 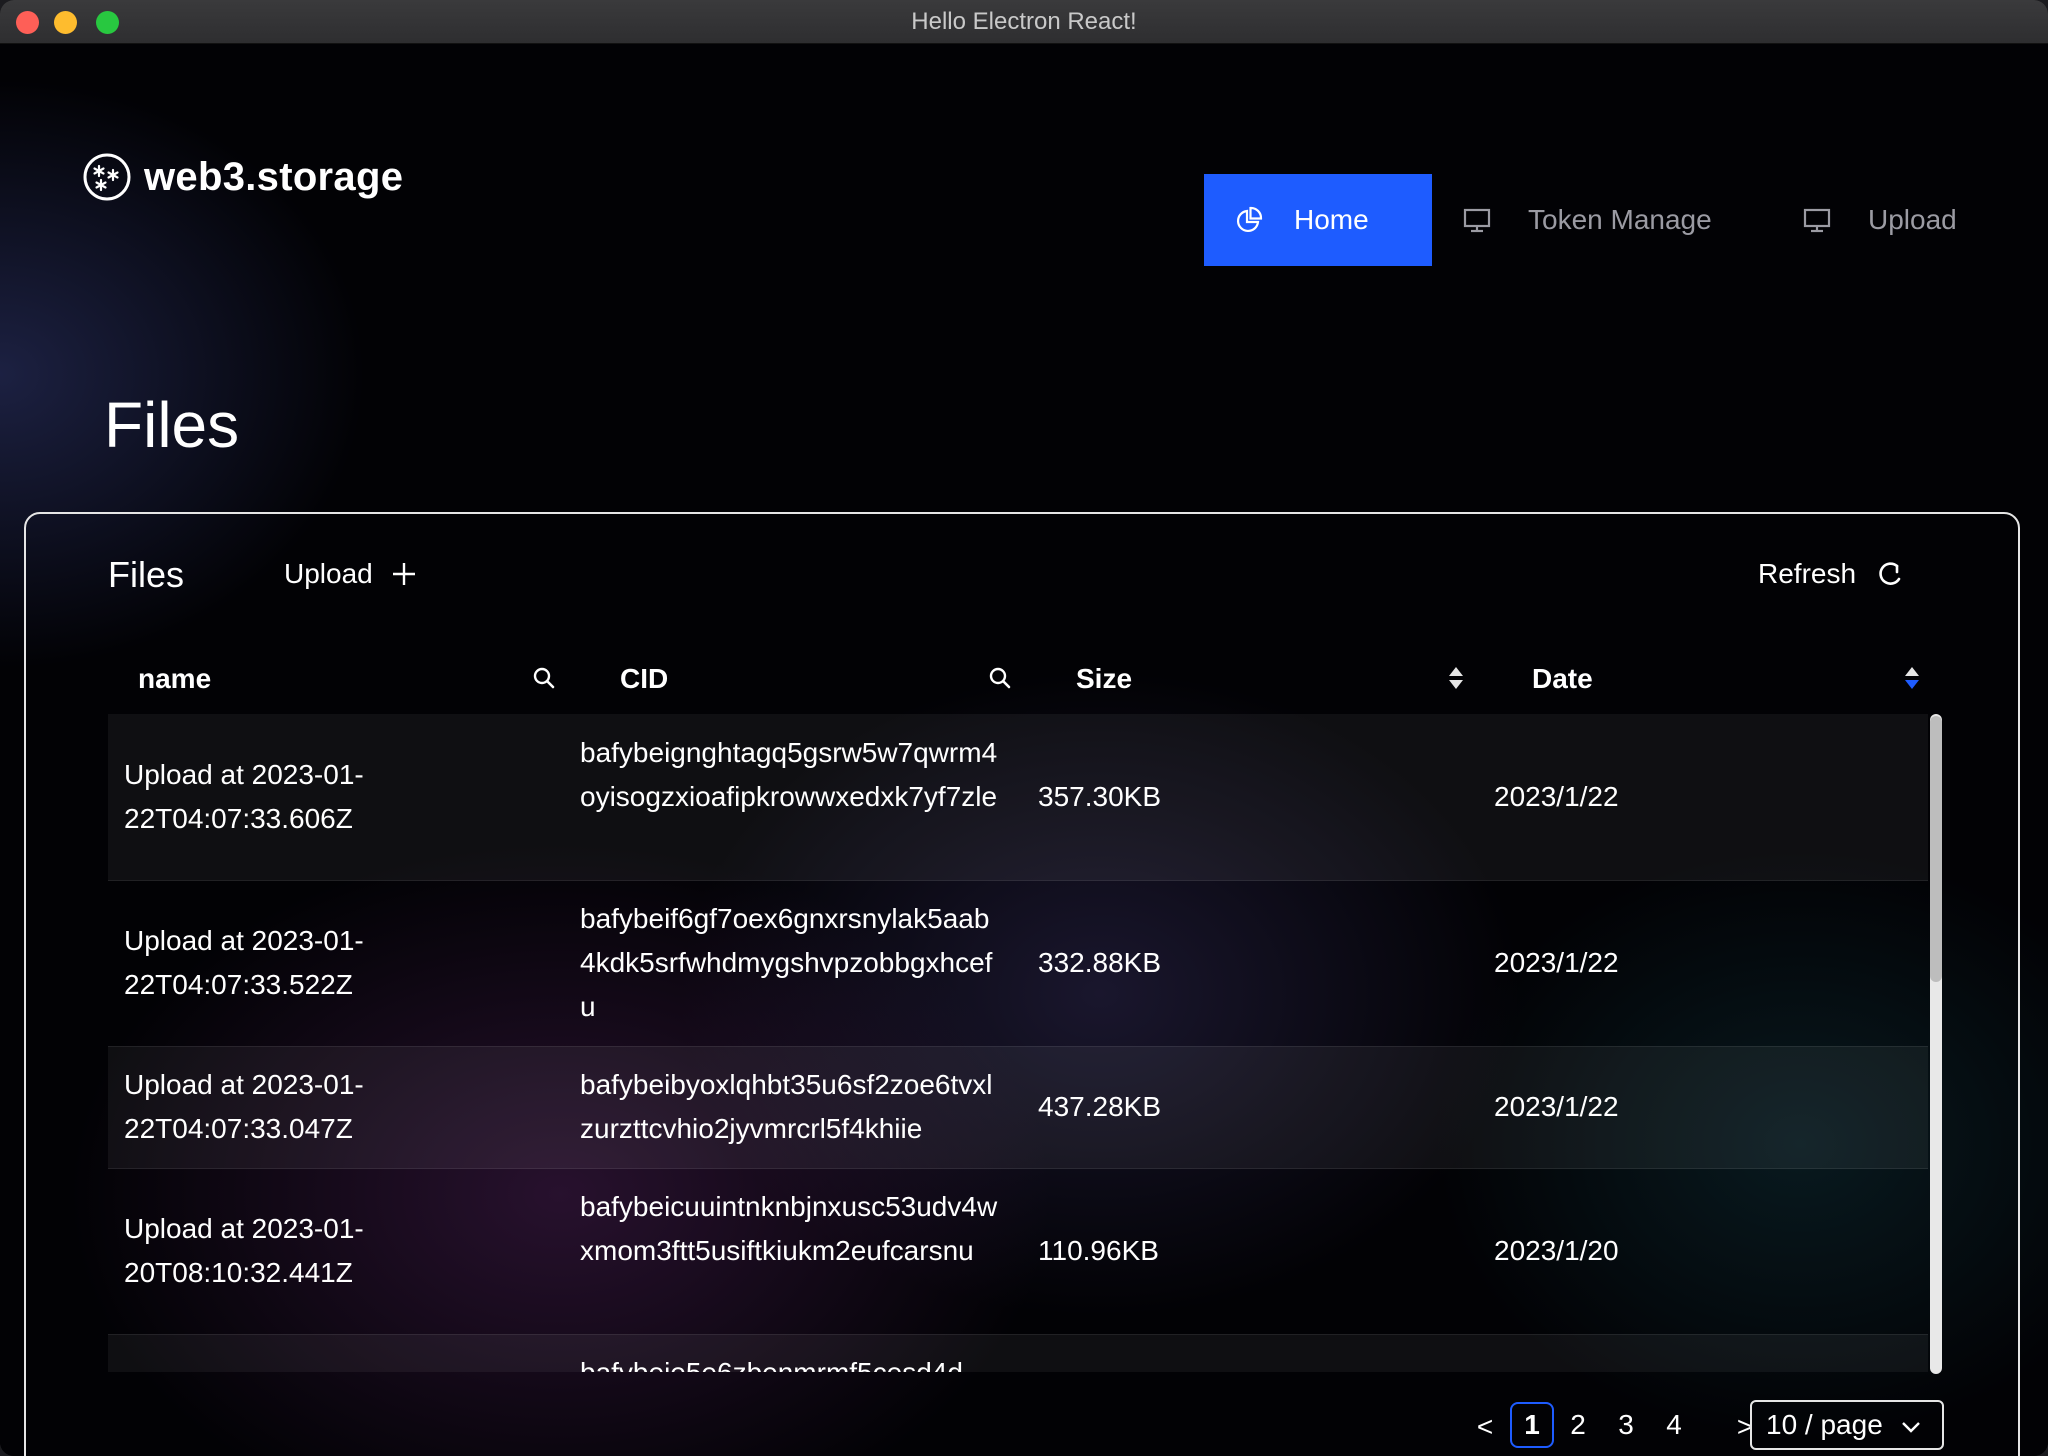 I want to click on pie-chart-icon, so click(x=1249, y=219).